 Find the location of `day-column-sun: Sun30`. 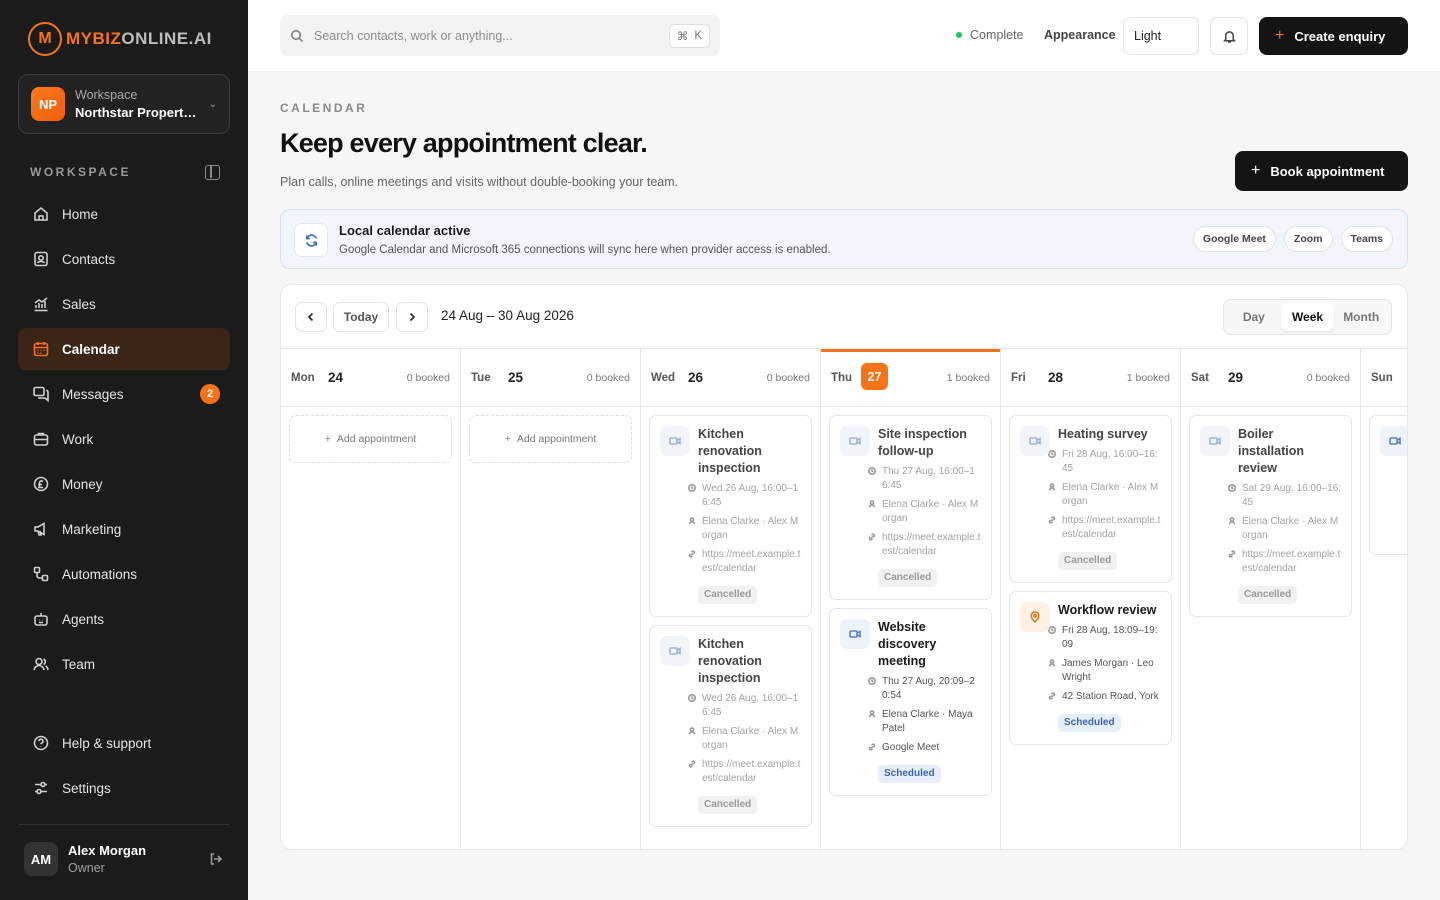

day-column-sun: Sun30 is located at coordinates (1384, 599).